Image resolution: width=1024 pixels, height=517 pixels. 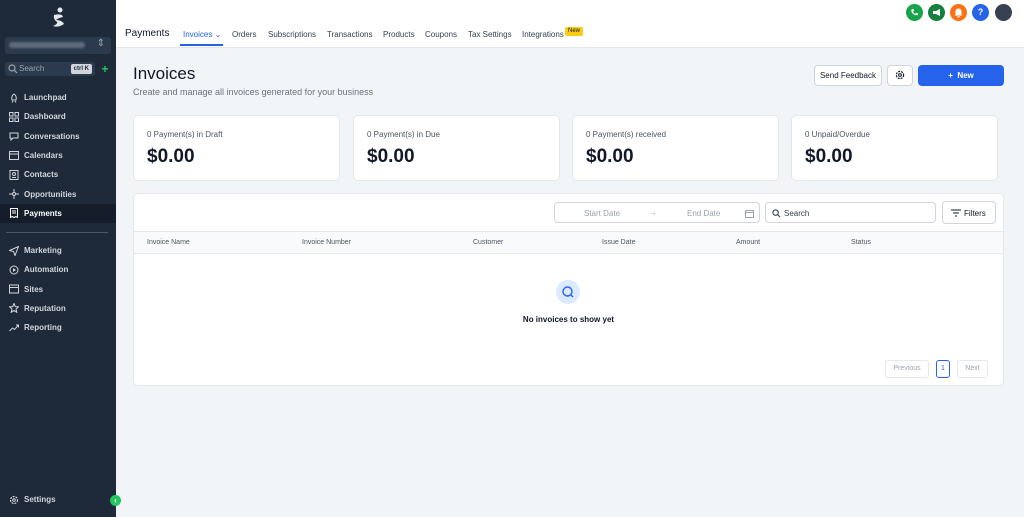 I want to click on sidebar-item-payments: Payments, so click(x=58, y=213).